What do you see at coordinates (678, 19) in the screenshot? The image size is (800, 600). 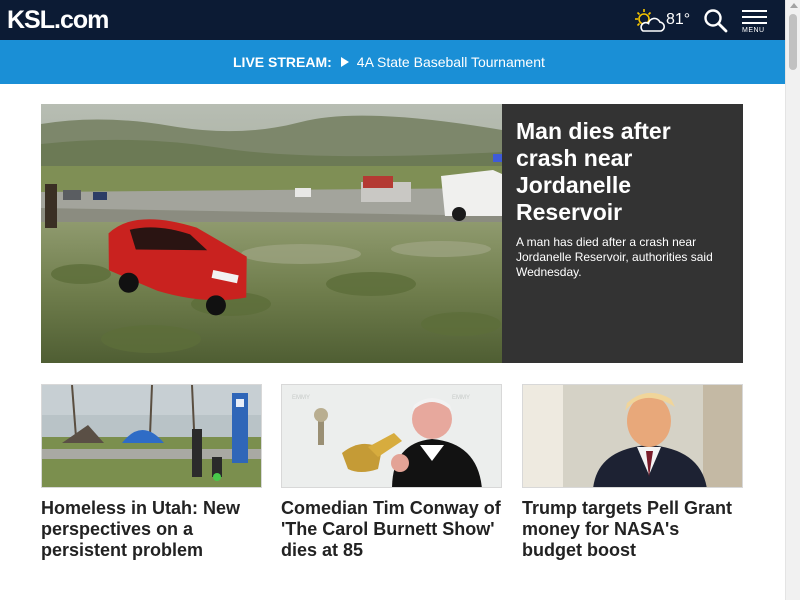 I see `temperature: 81°` at bounding box center [678, 19].